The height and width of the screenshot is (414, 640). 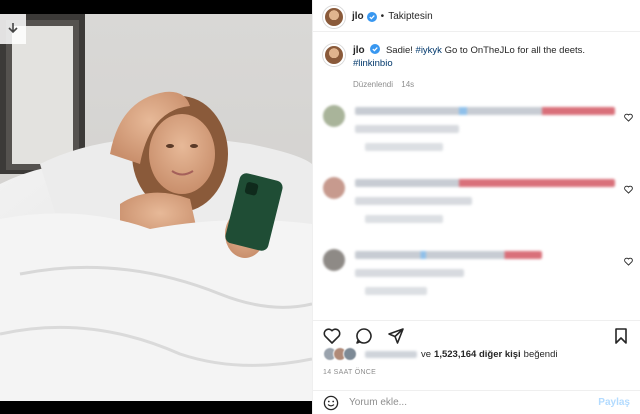 What do you see at coordinates (332, 336) in the screenshot?
I see `heart-icon` at bounding box center [332, 336].